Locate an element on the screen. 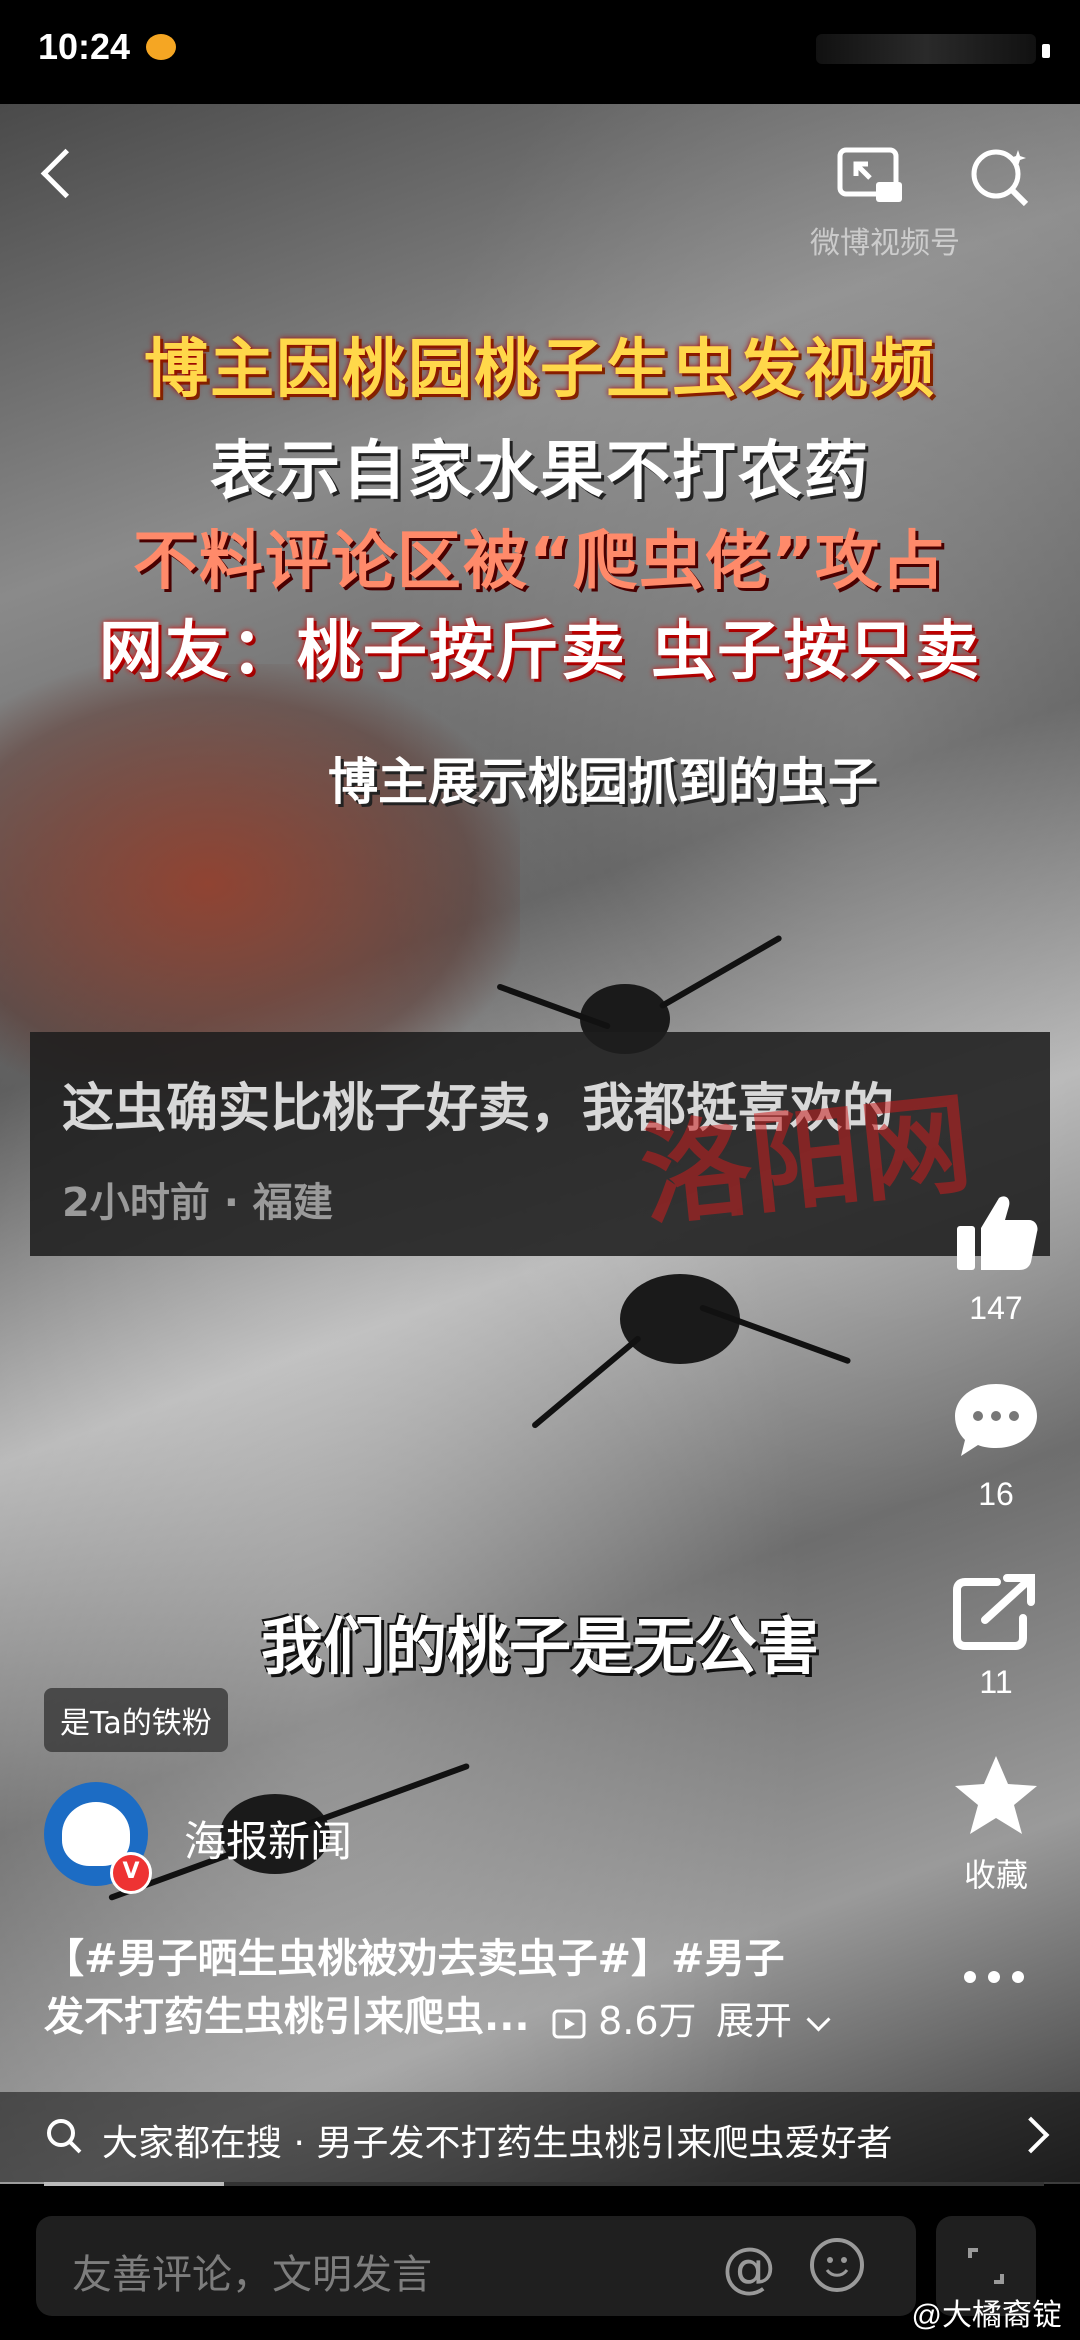  insect-graphic is located at coordinates (680, 1319).